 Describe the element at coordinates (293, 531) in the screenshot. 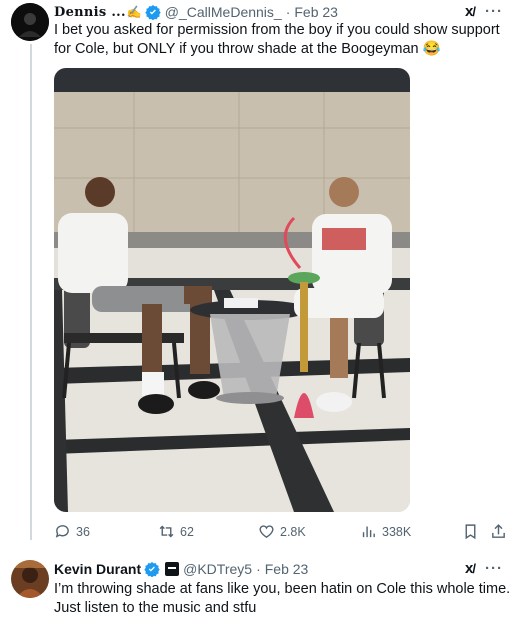

I see `like-count: 2.8K` at that location.